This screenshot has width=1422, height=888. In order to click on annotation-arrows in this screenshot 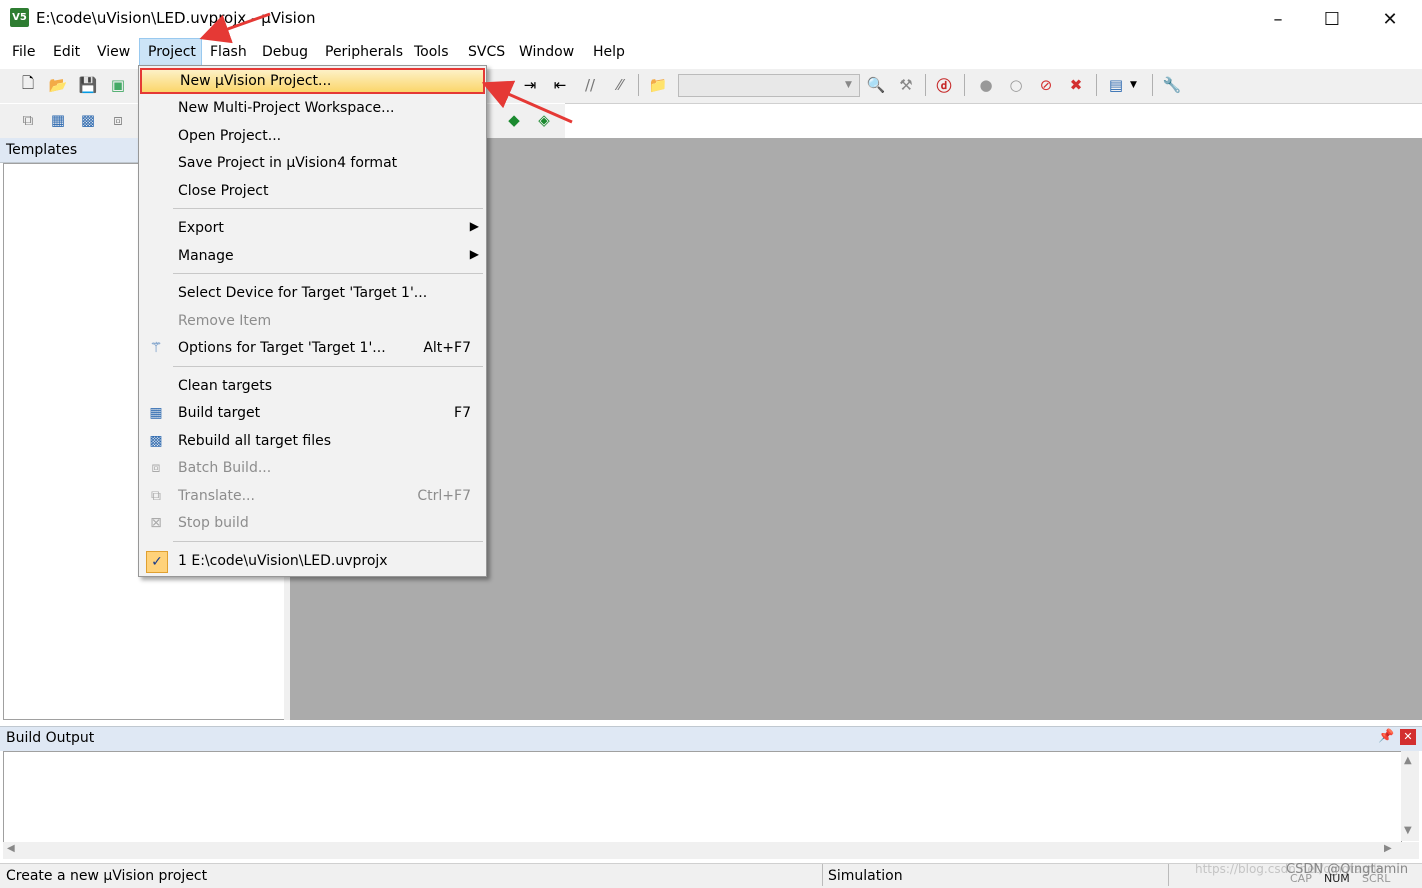, I will do `click(386, 68)`.